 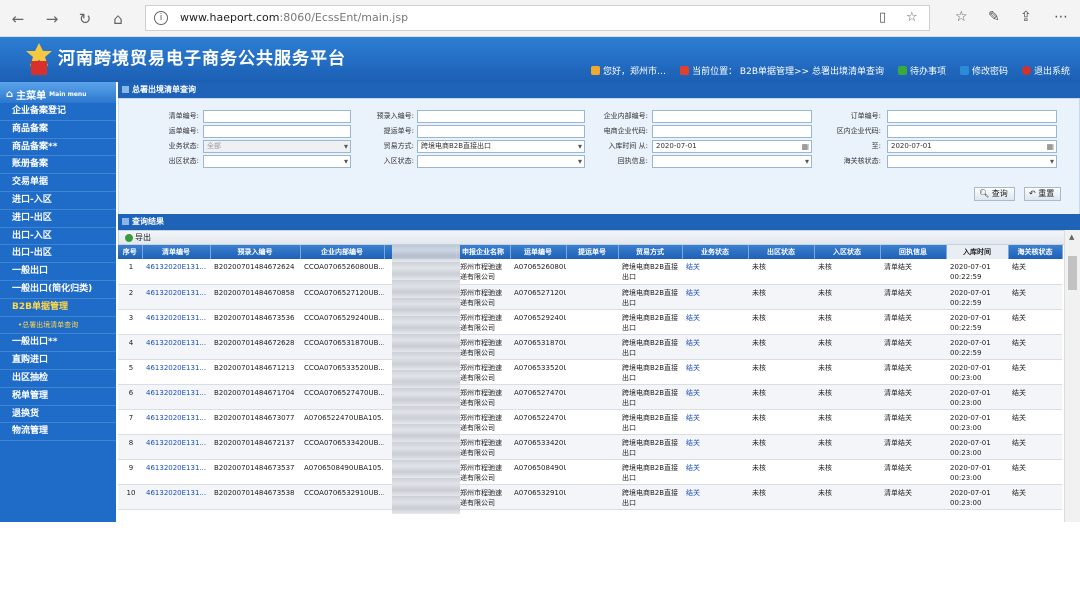 I want to click on column-header-12: 回执信息, so click(x=913, y=252).